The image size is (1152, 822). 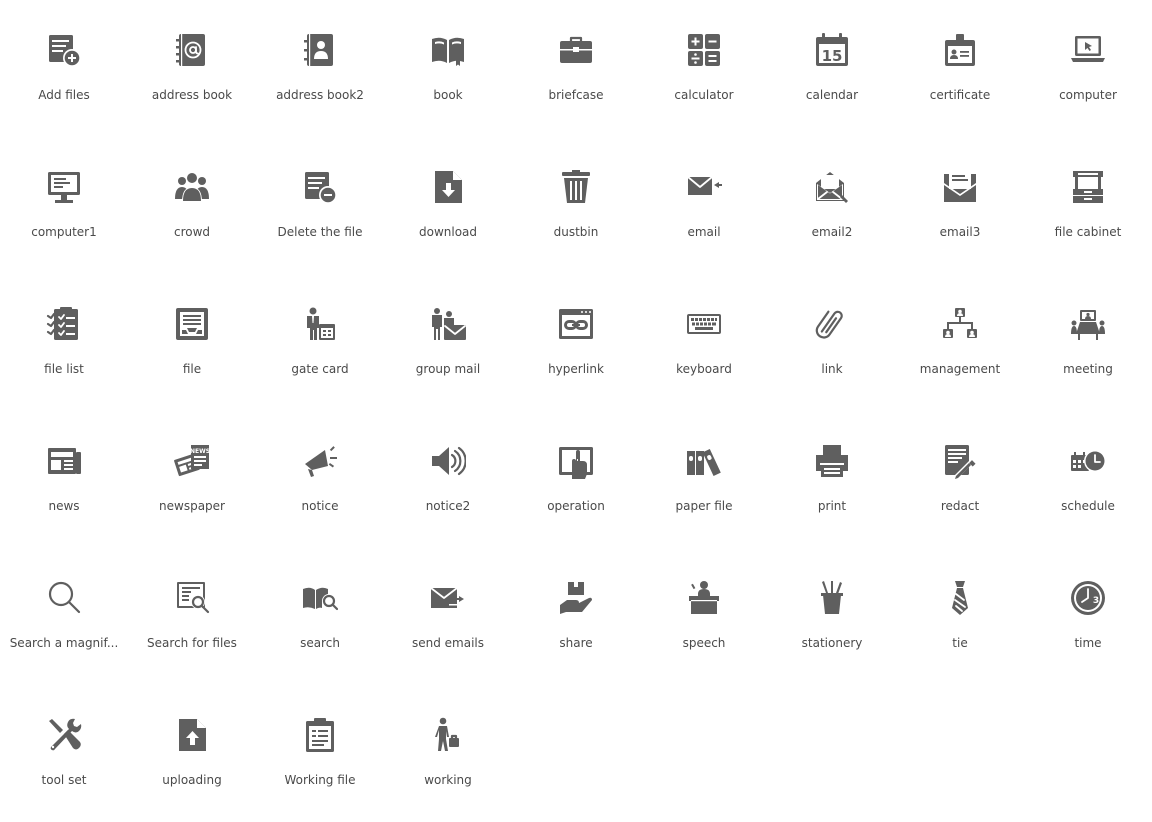 I want to click on address-book-icon, so click(x=190, y=50).